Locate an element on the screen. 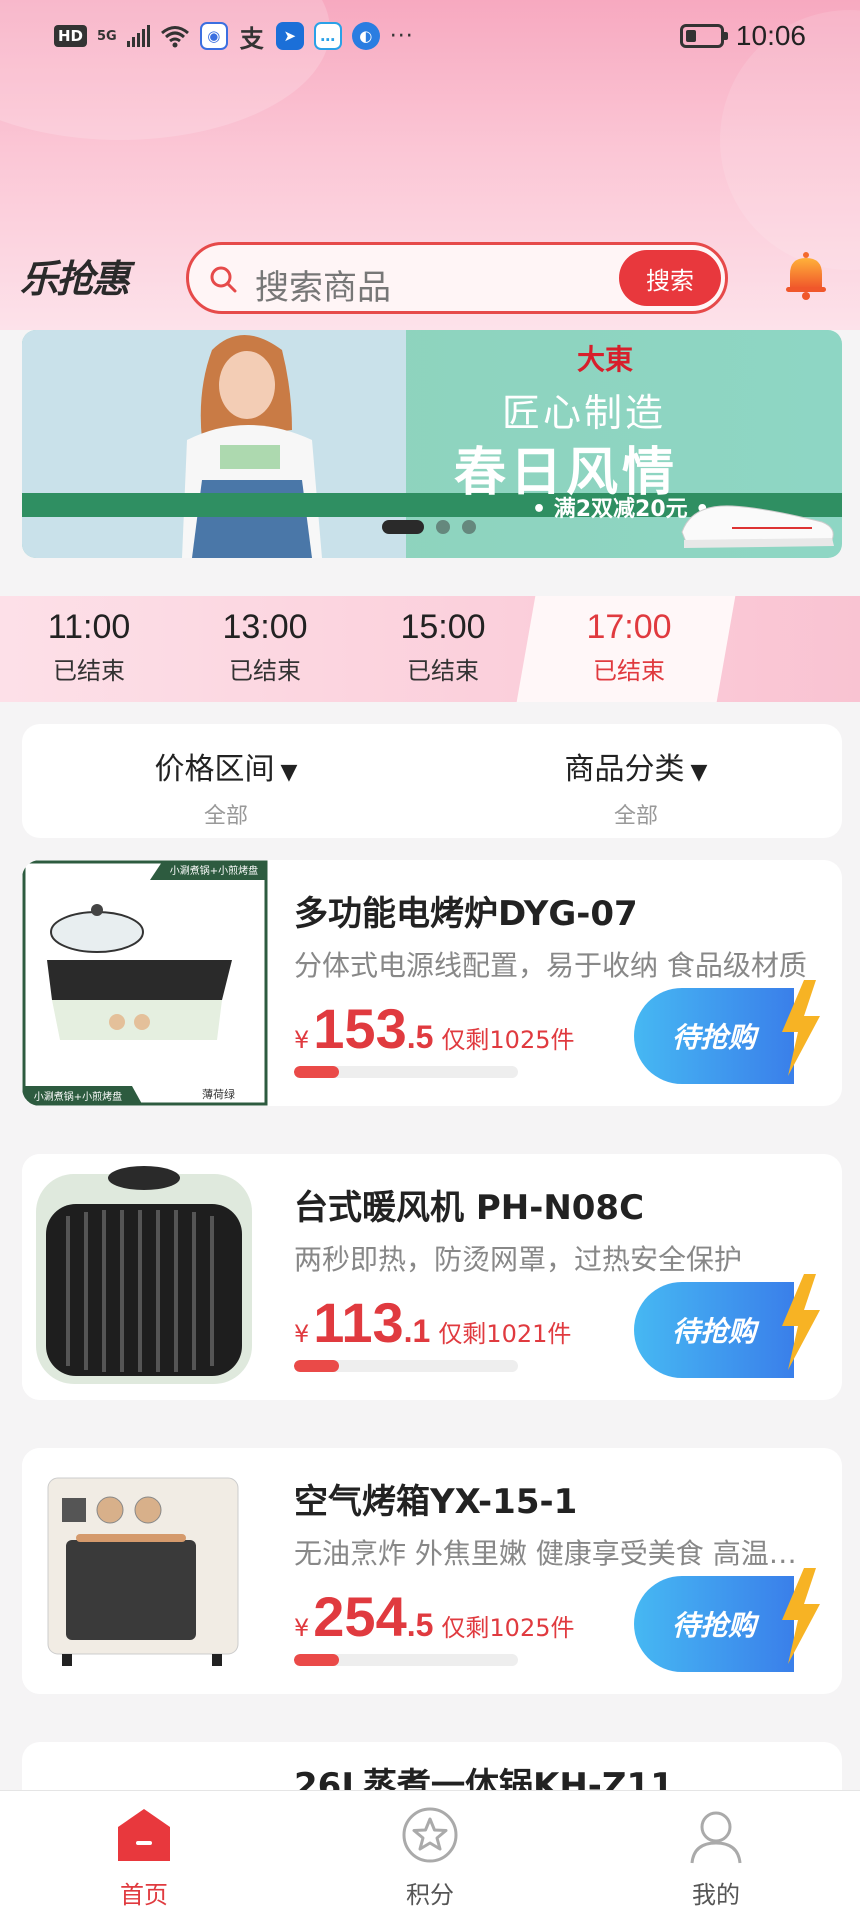 The image size is (860, 1911). tab-points: 积分 is located at coordinates (430, 1857).